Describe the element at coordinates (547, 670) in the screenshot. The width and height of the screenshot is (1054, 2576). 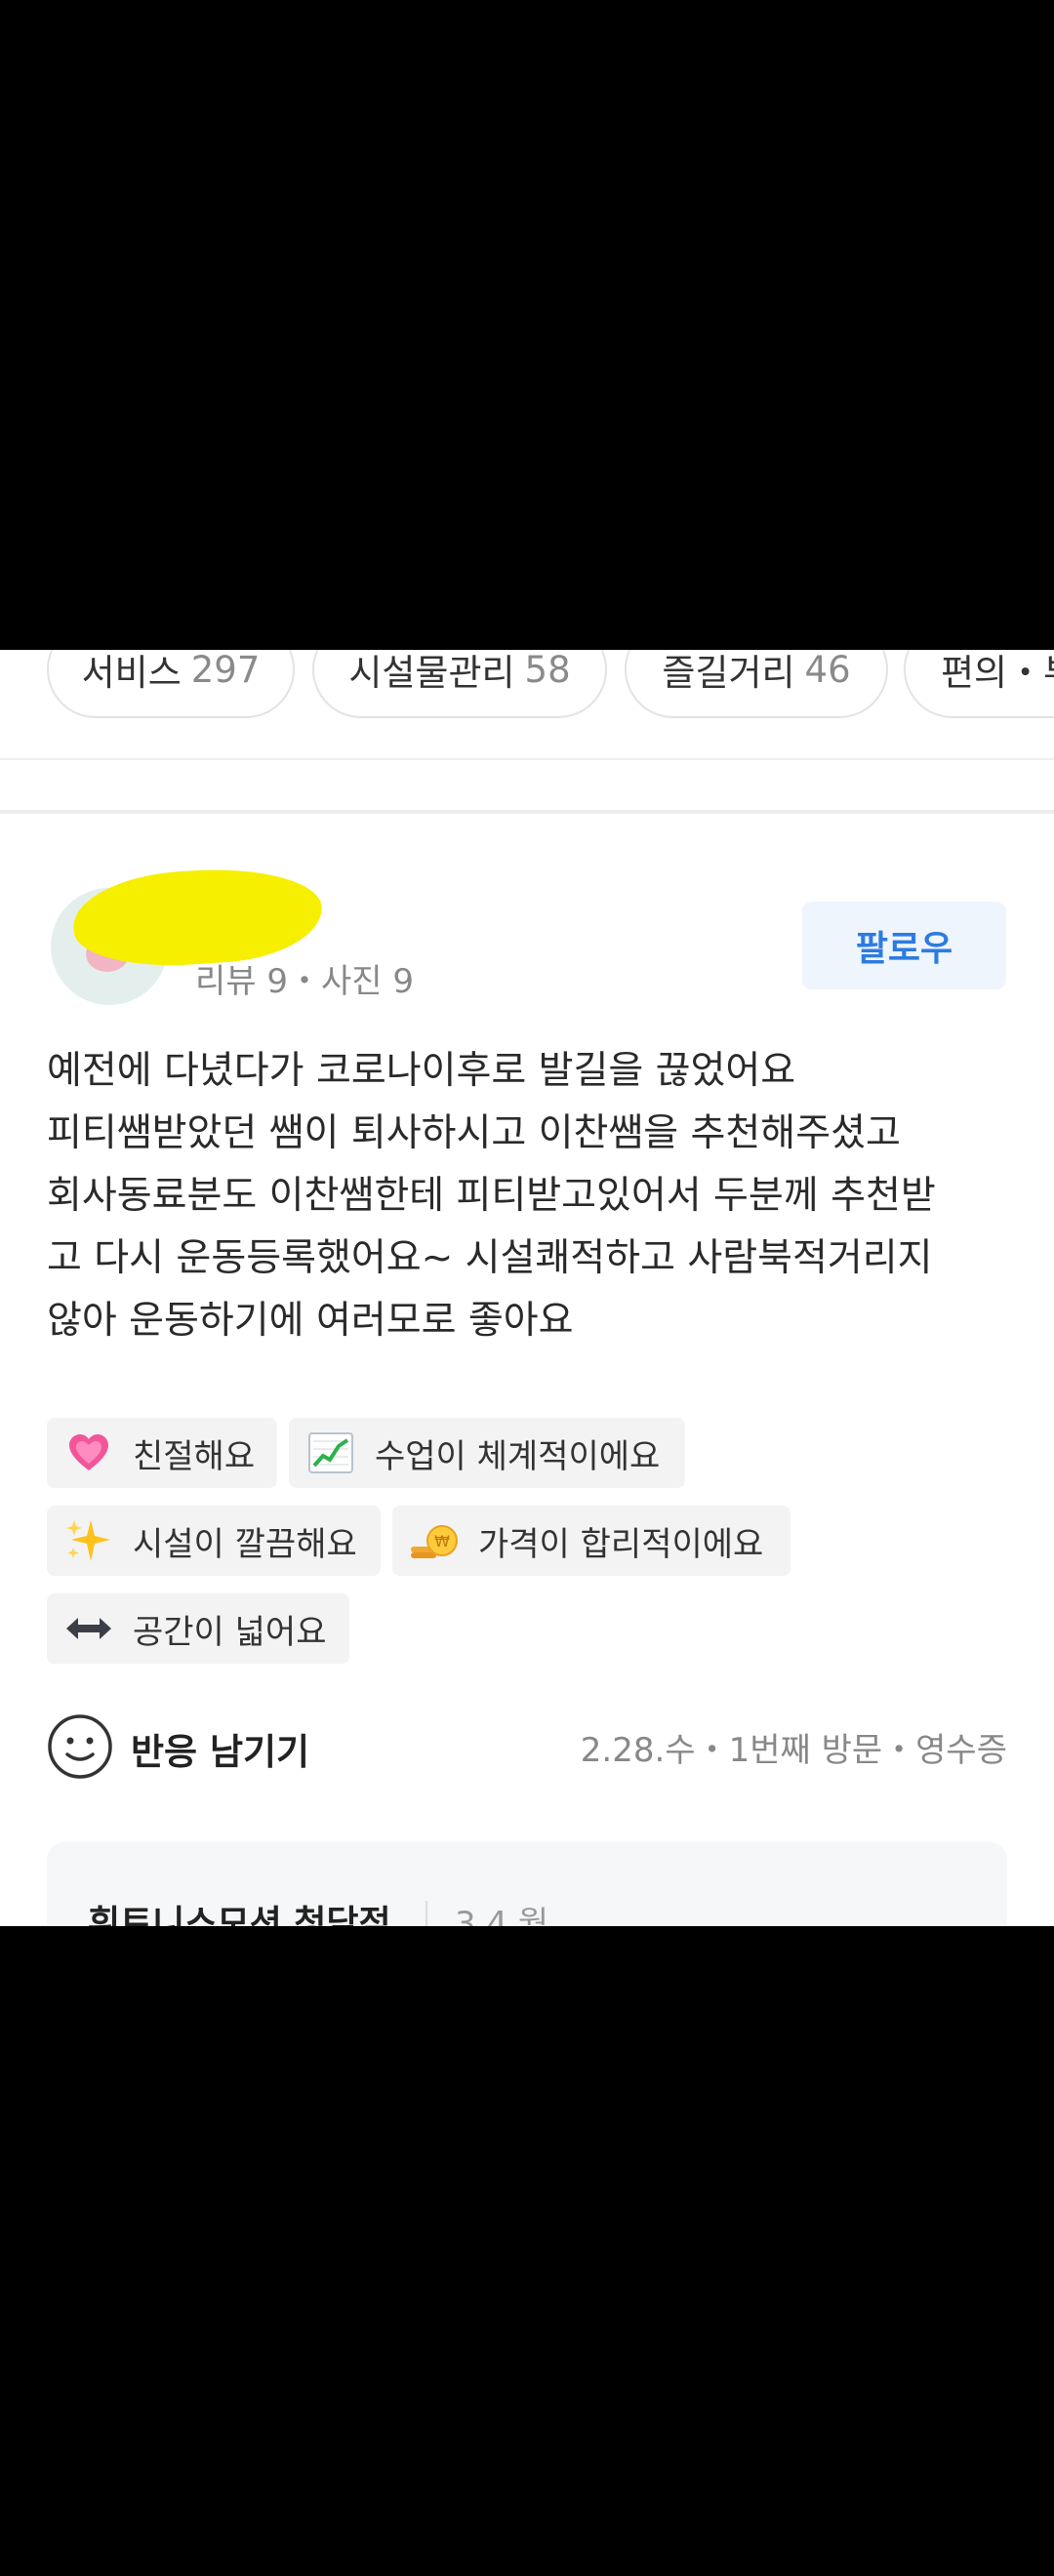
I see `chip-count: 58` at that location.